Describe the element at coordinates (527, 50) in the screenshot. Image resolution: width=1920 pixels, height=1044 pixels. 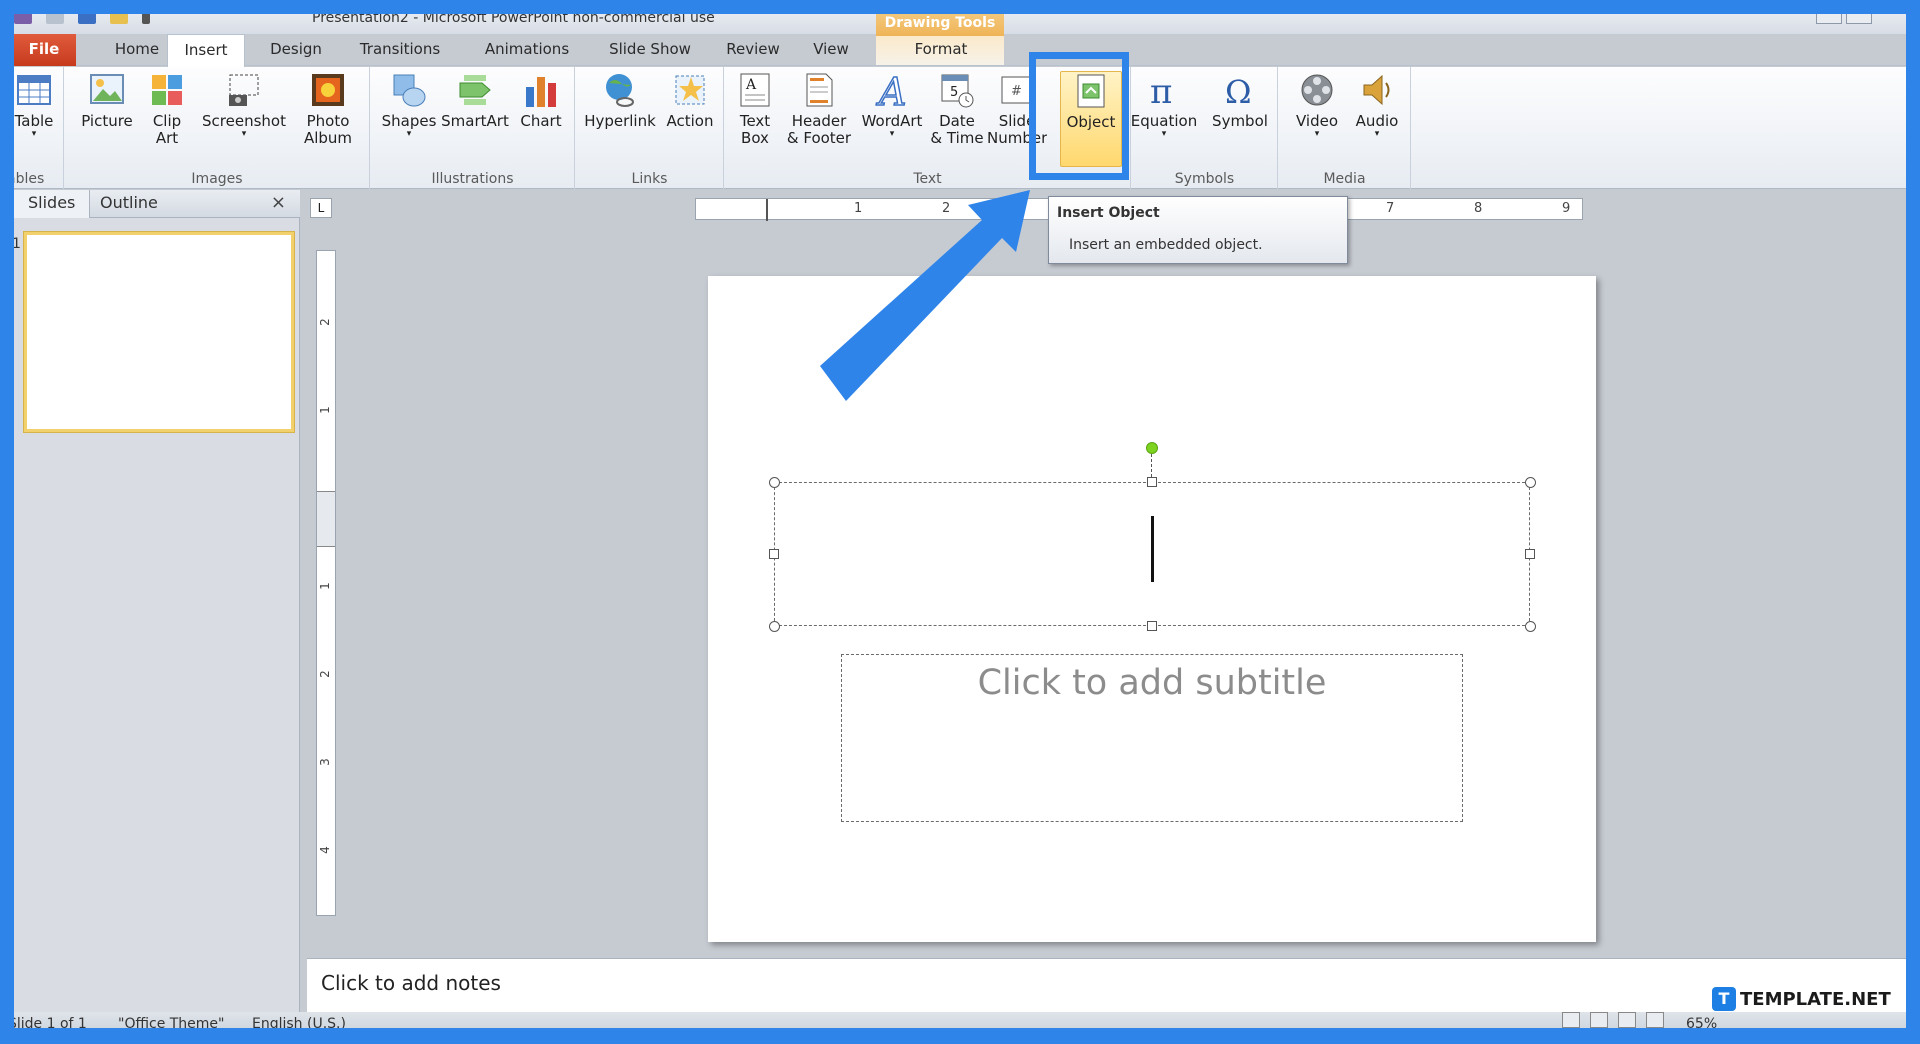
I see `tab-animations: Animations` at that location.